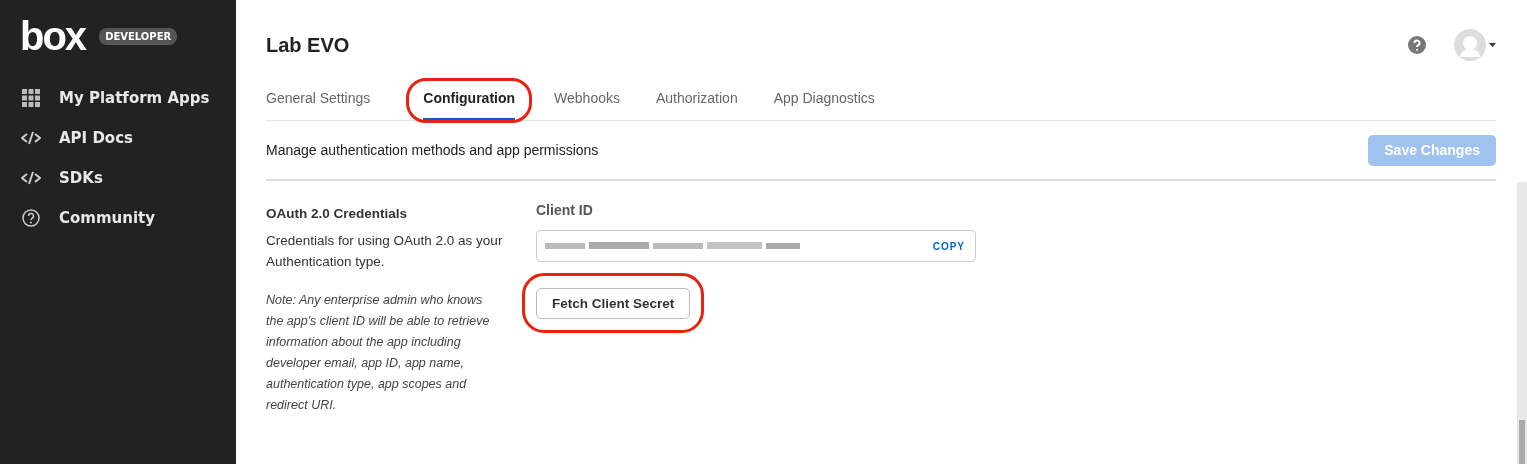  What do you see at coordinates (118, 218) in the screenshot?
I see `nav-item: Community` at bounding box center [118, 218].